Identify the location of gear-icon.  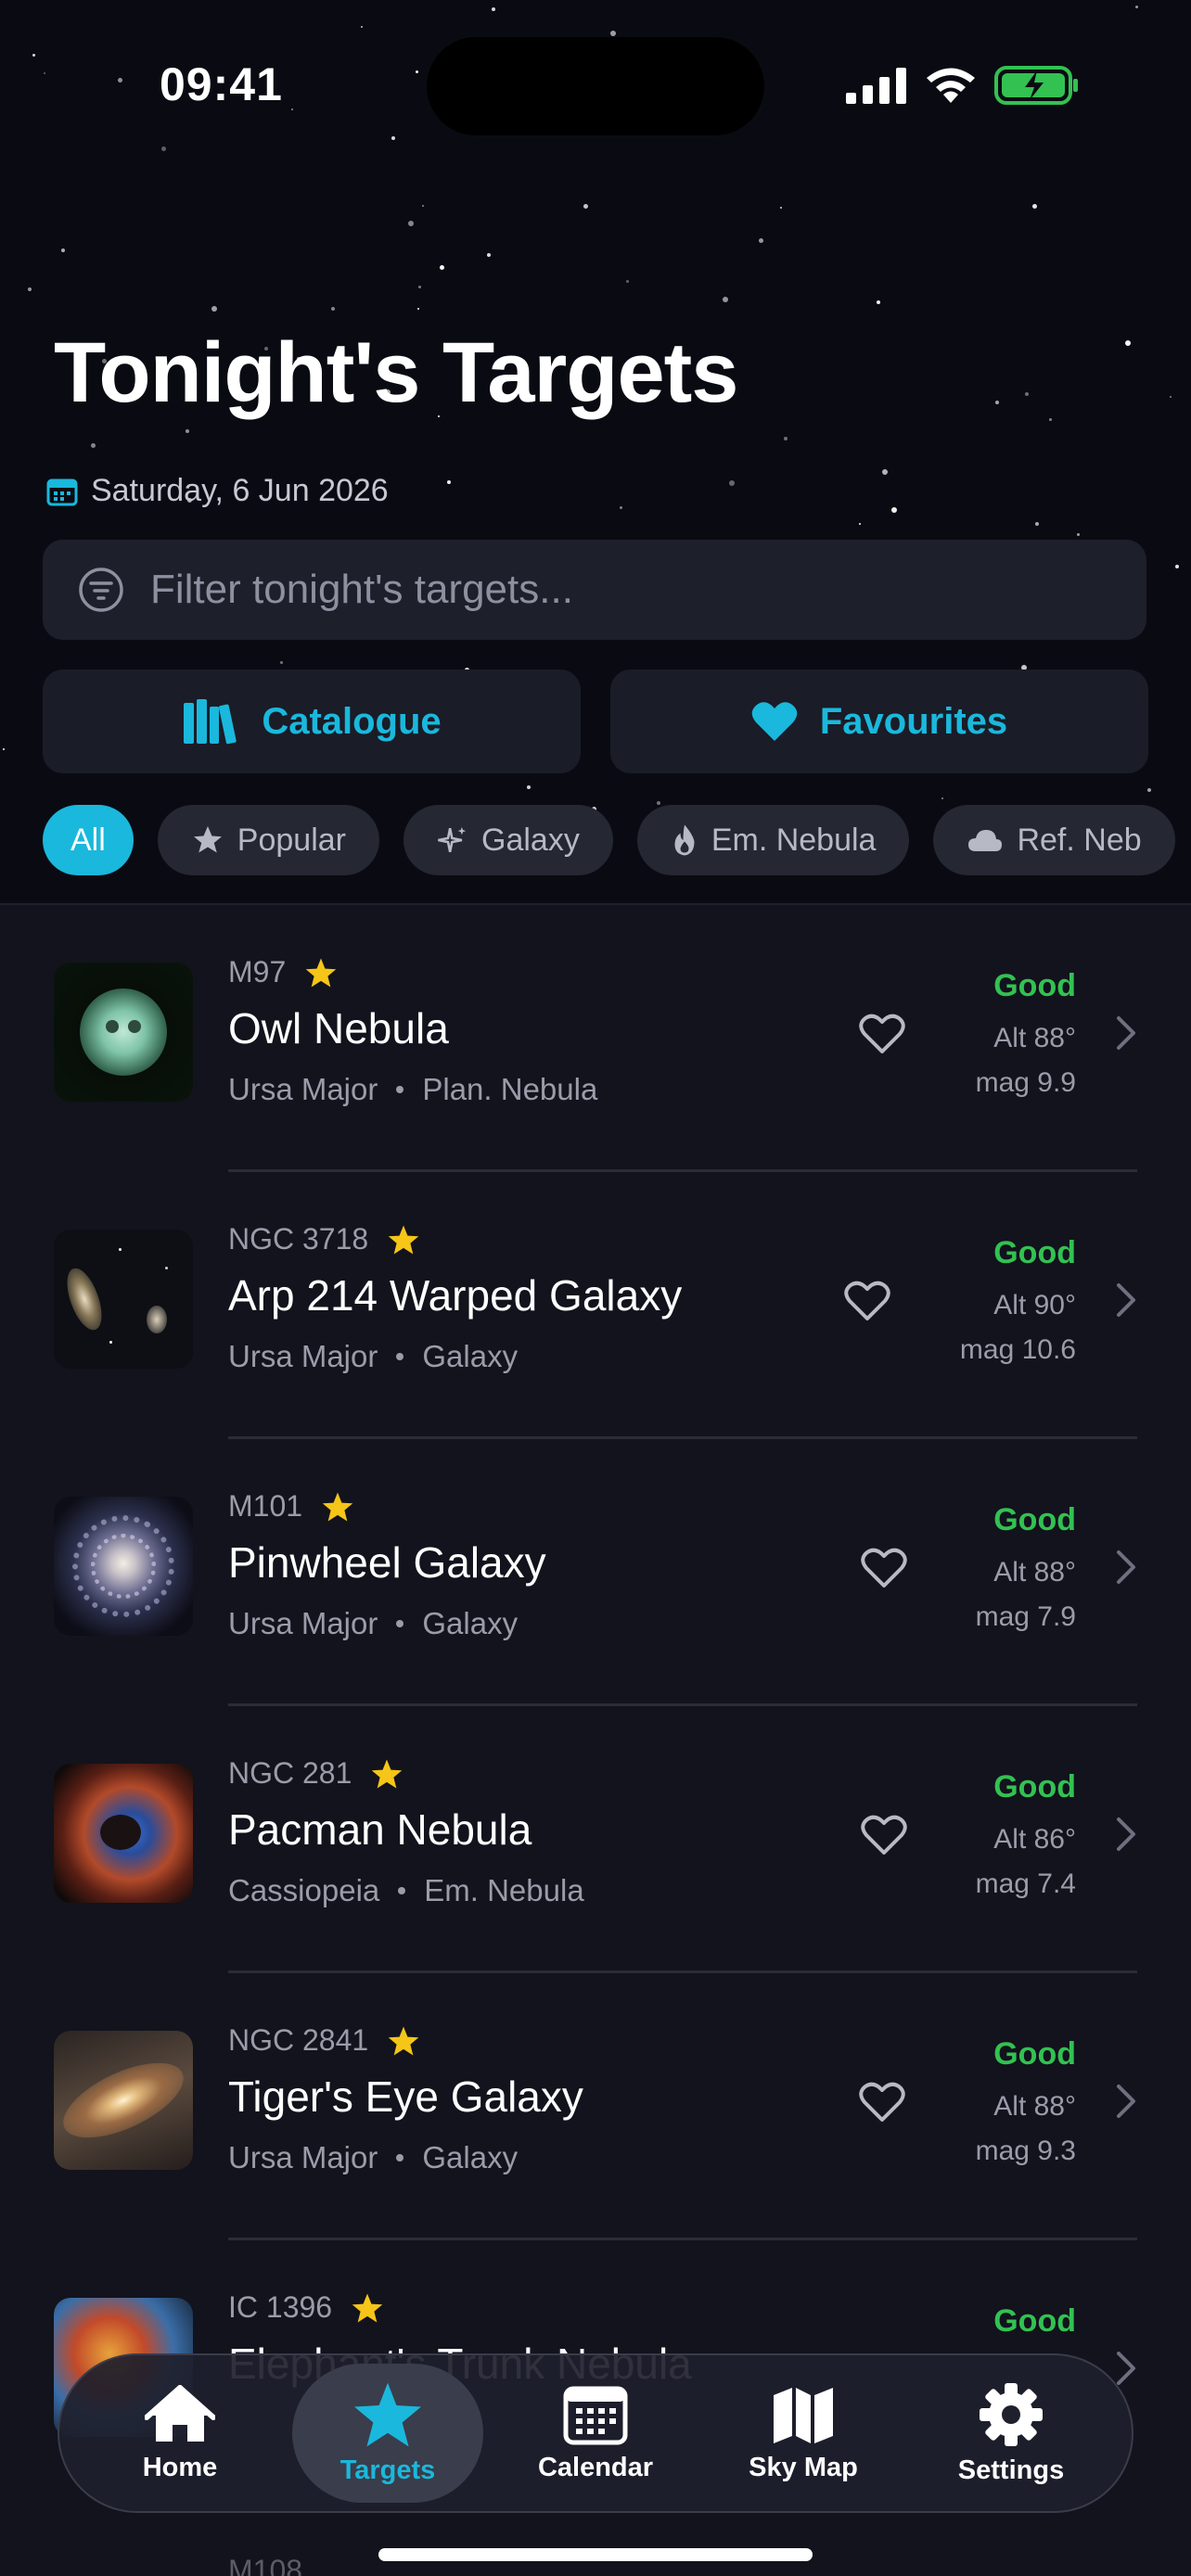
(1011, 2414).